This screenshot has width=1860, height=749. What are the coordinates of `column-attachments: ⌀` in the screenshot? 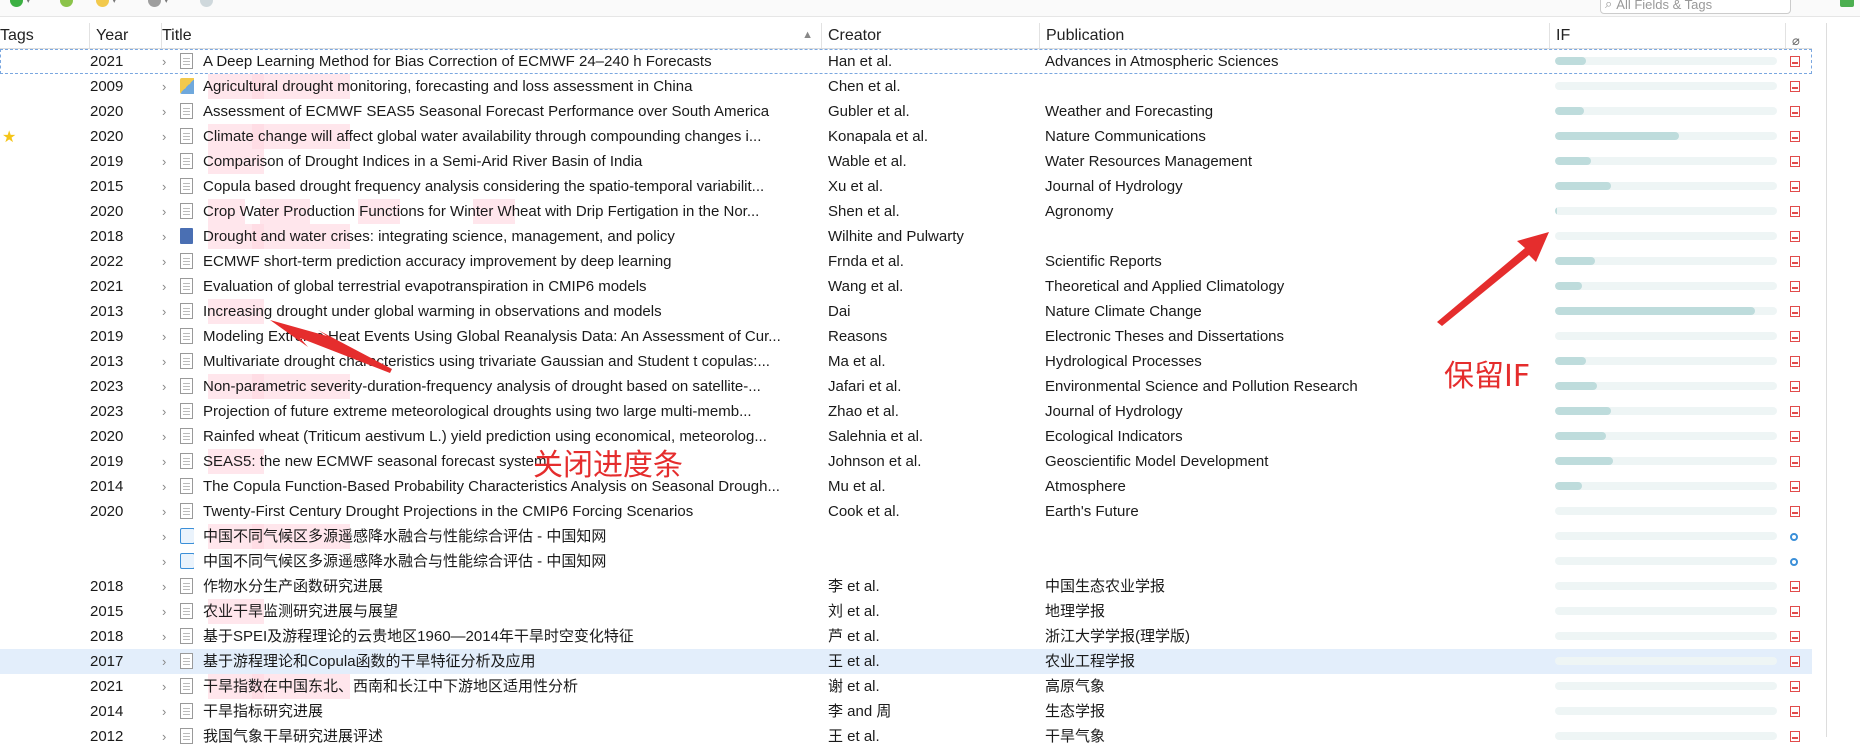 It's located at (1799, 35).